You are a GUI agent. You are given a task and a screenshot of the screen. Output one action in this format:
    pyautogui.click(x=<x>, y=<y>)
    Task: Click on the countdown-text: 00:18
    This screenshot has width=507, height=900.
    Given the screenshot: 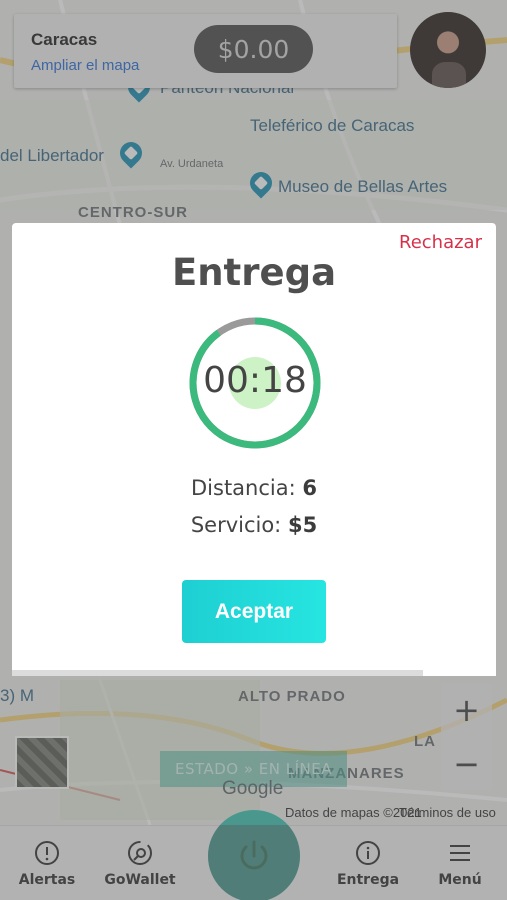 What is the action you would take?
    pyautogui.click(x=255, y=380)
    